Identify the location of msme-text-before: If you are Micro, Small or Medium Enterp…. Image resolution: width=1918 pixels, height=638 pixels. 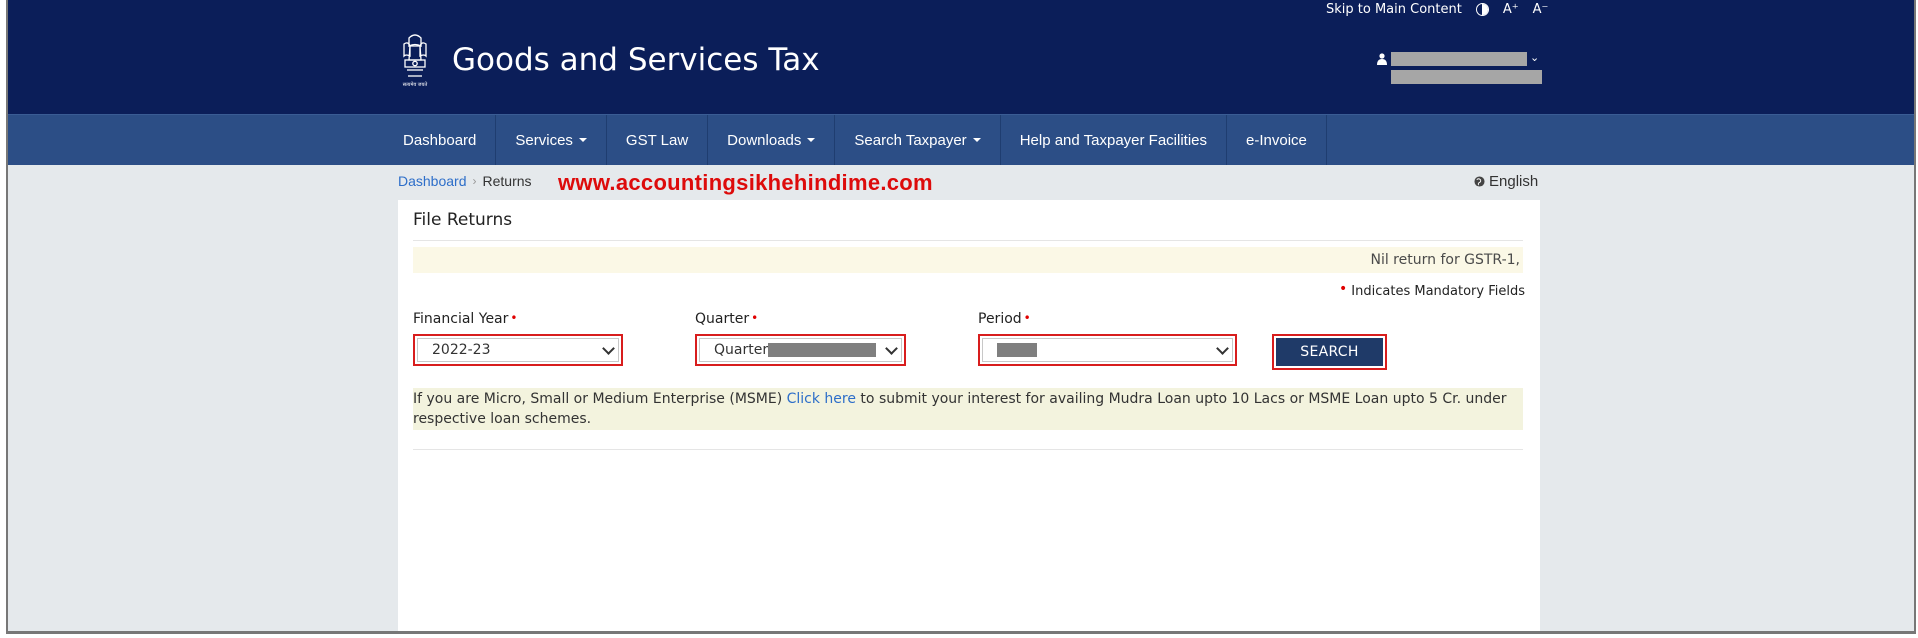
(600, 399).